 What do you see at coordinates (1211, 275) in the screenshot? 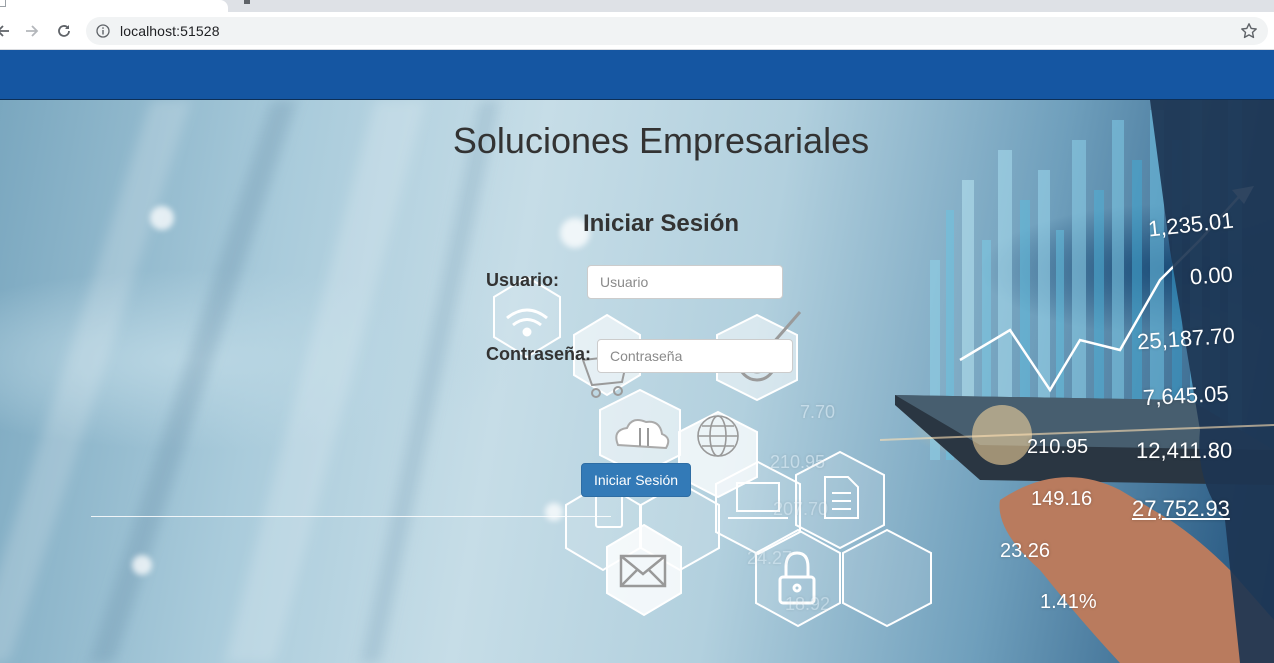
I see `figure-label: 0.00` at bounding box center [1211, 275].